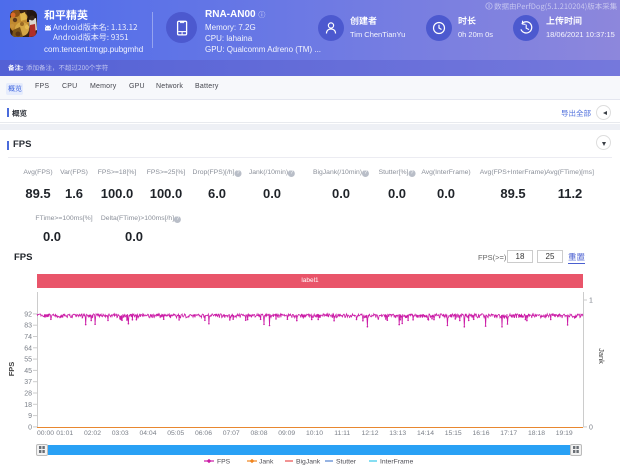 Image resolution: width=620 pixels, height=466 pixels. Describe the element at coordinates (28, 405) in the screenshot. I see `svg-text: 18` at that location.